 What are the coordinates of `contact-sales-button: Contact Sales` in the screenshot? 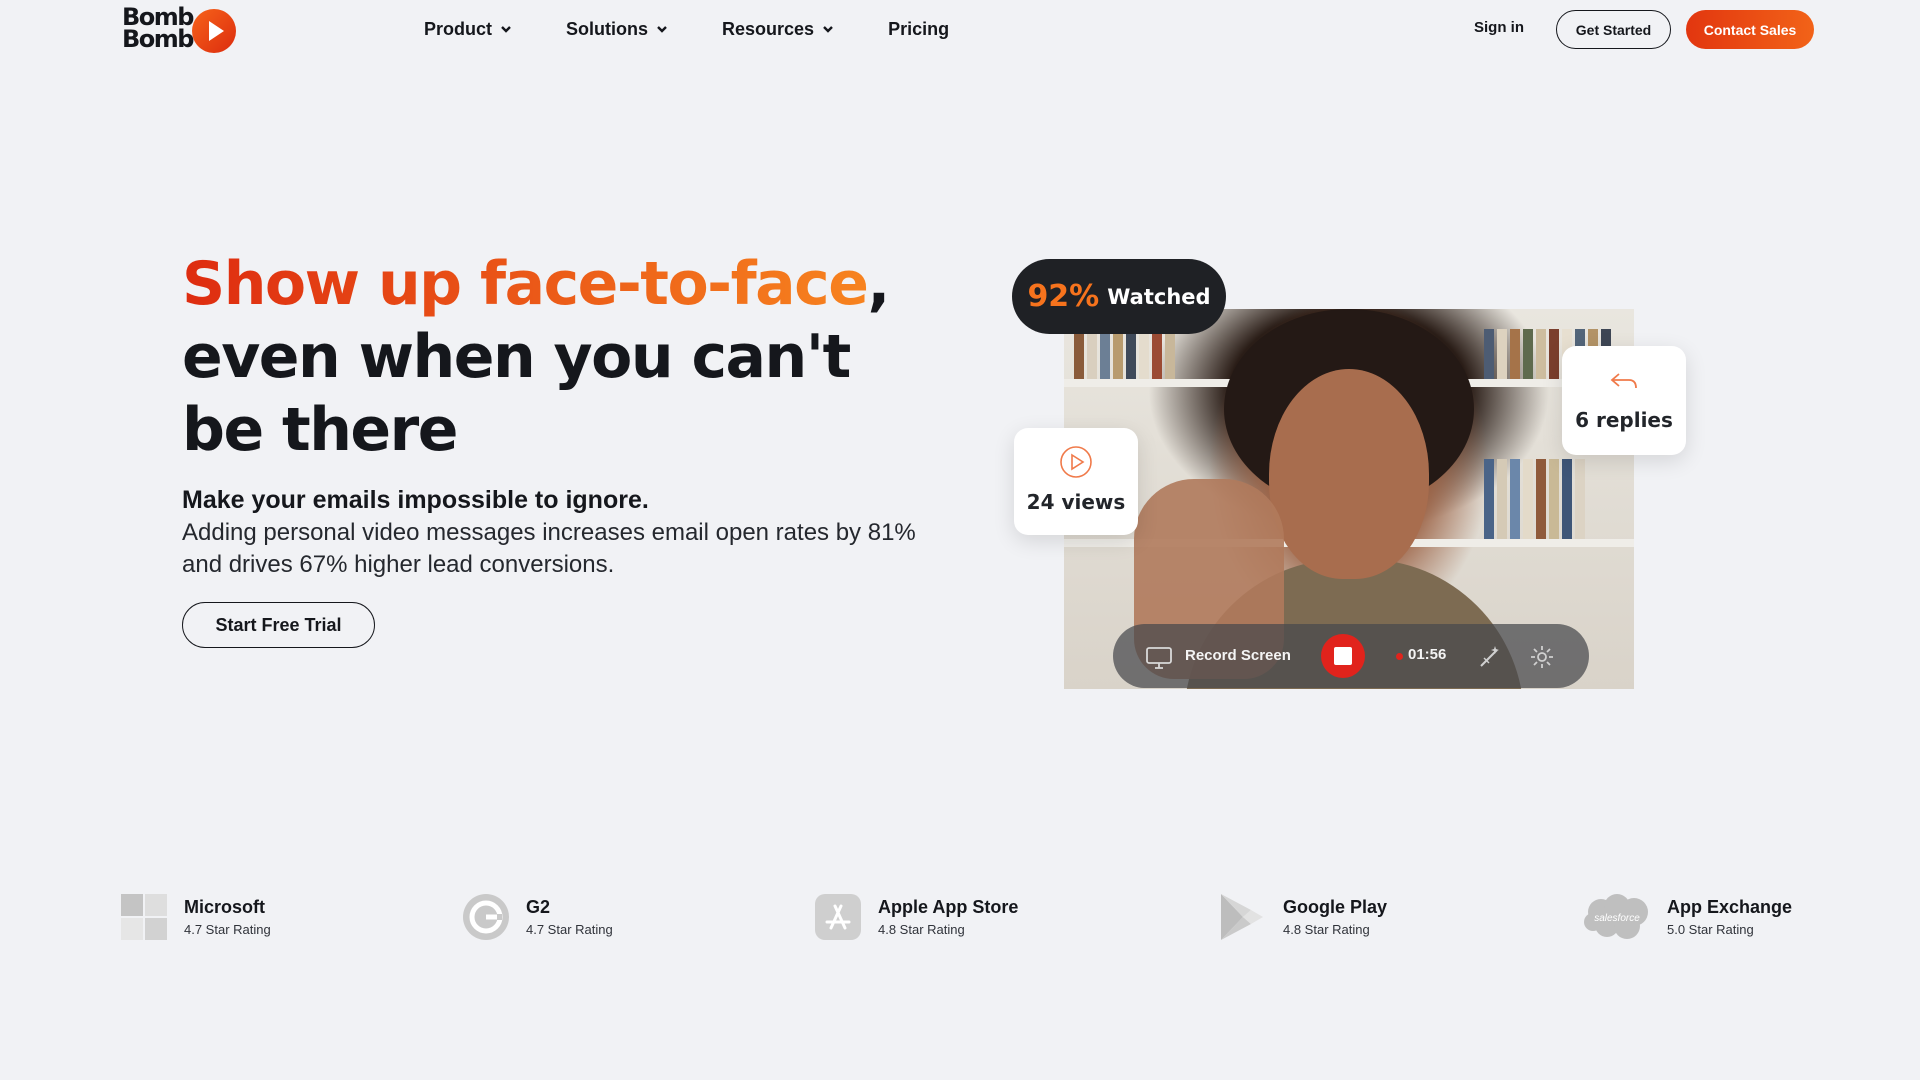 It's located at (1750, 29).